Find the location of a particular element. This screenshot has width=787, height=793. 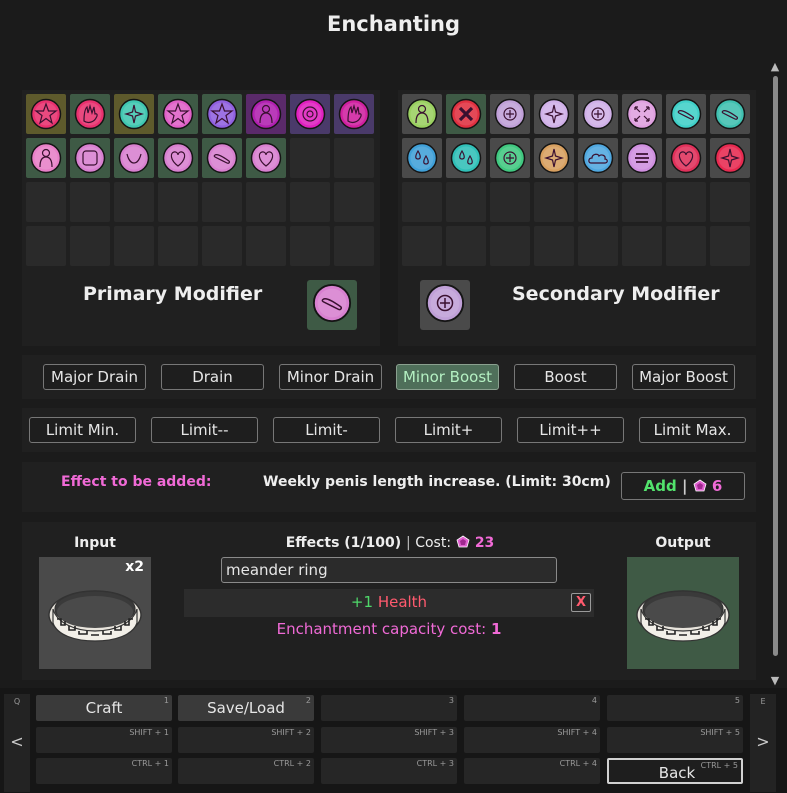

green-plus-orb-icon is located at coordinates (510, 158).